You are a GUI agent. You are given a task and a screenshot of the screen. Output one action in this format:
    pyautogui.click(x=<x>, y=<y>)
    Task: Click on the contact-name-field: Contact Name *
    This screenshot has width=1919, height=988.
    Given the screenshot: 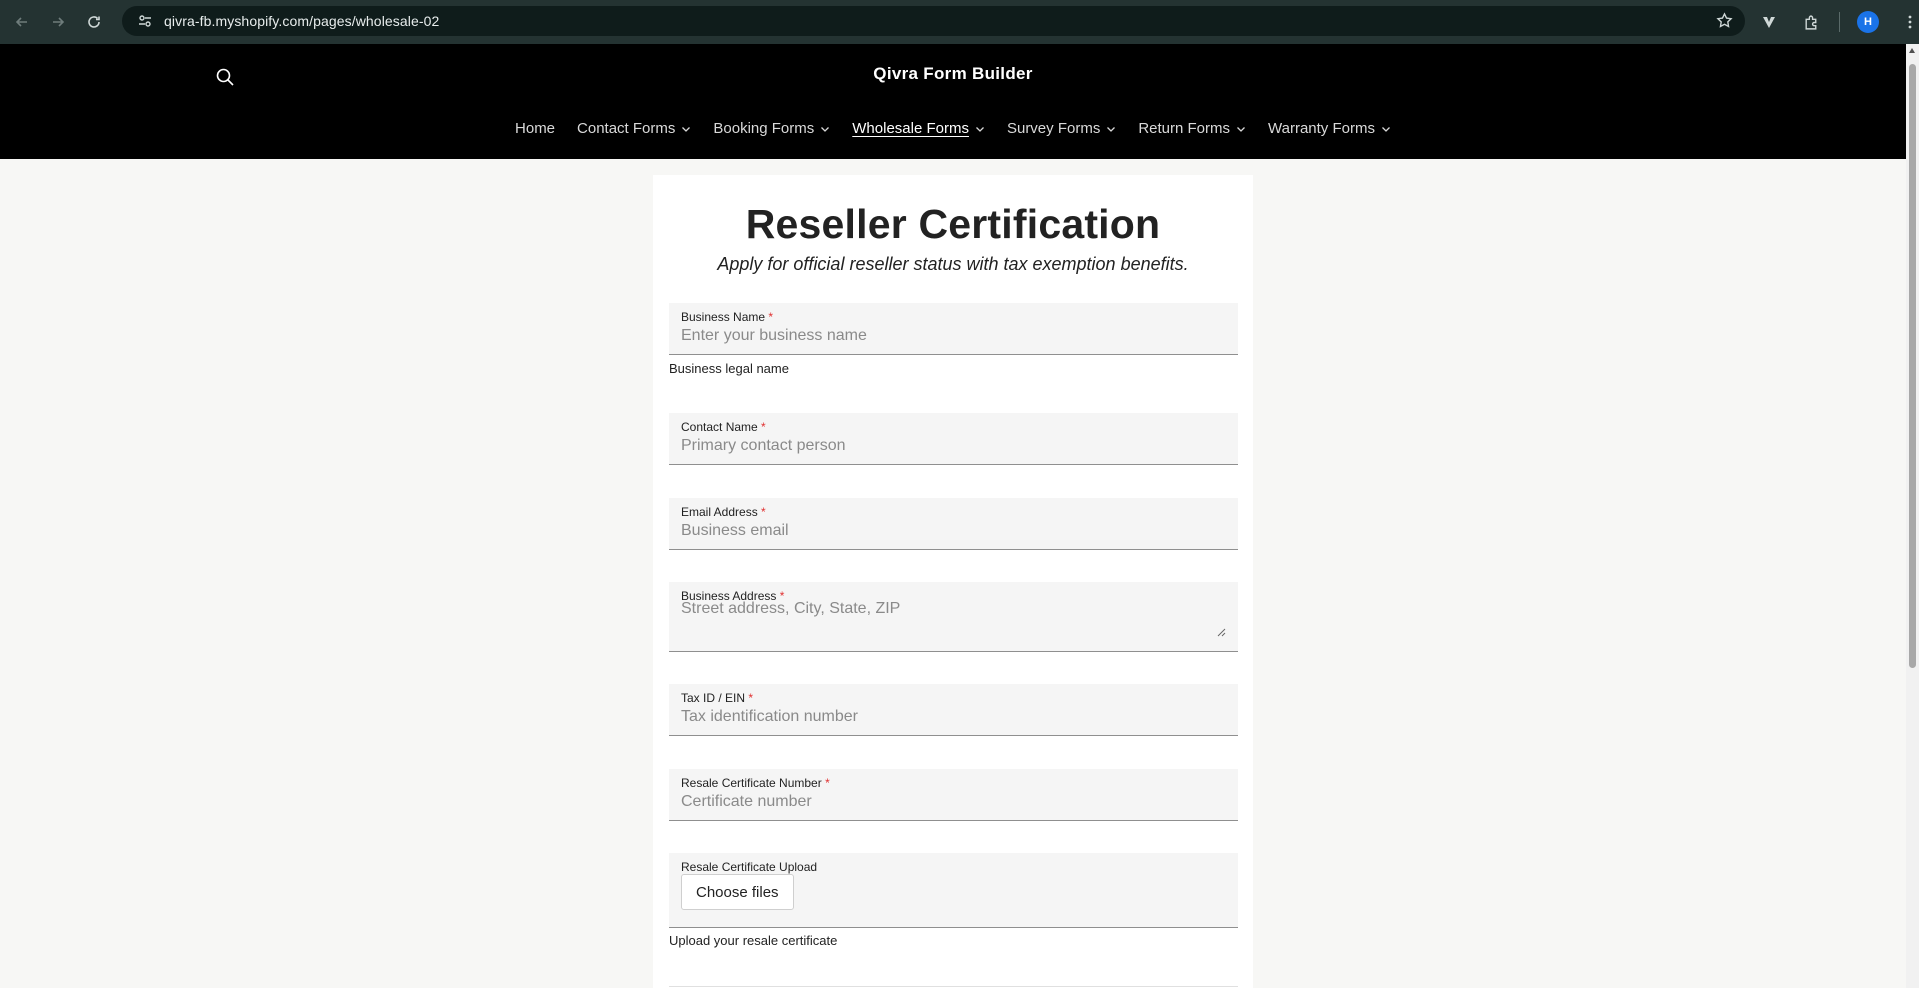 What is the action you would take?
    pyautogui.click(x=953, y=439)
    